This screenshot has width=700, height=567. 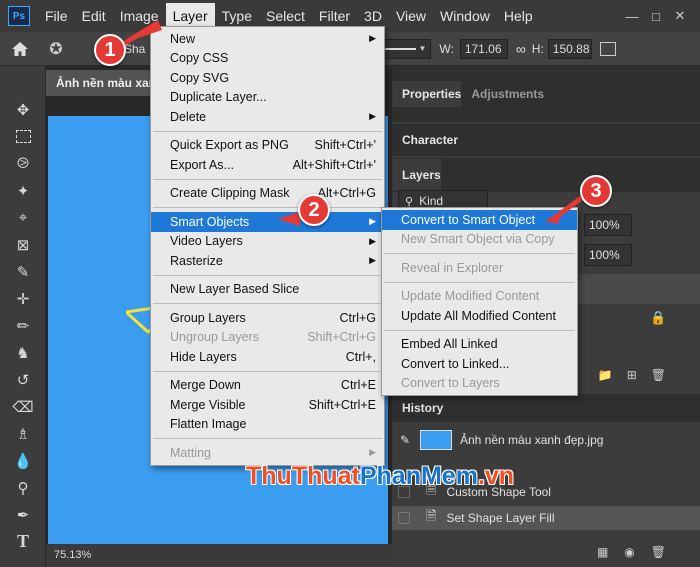 I want to click on fill-input: 100%, so click(x=608, y=255).